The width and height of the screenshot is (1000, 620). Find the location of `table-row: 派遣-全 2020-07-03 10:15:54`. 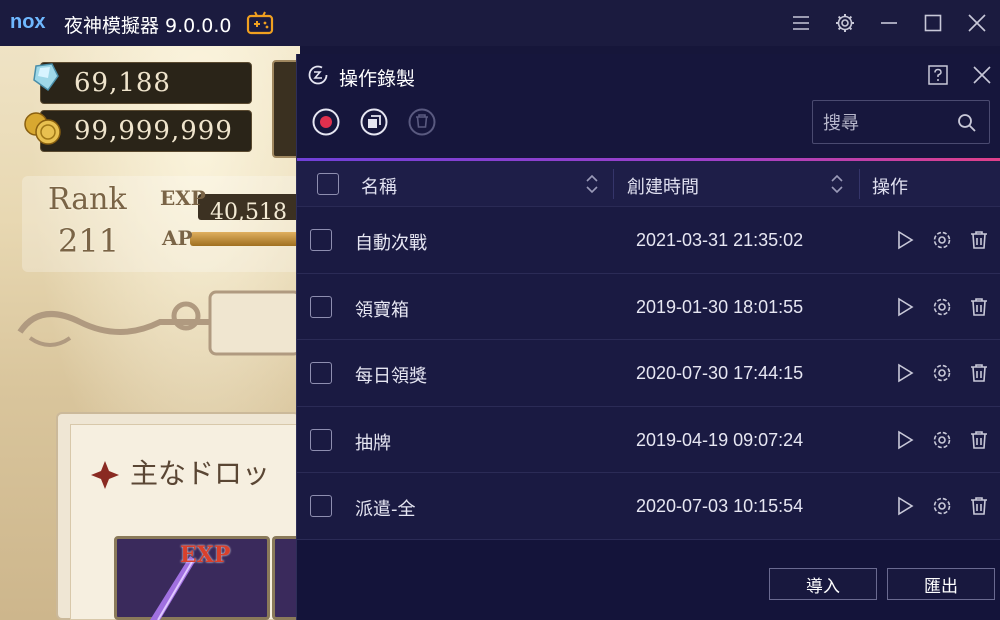

table-row: 派遣-全 2020-07-03 10:15:54 is located at coordinates (648, 506).